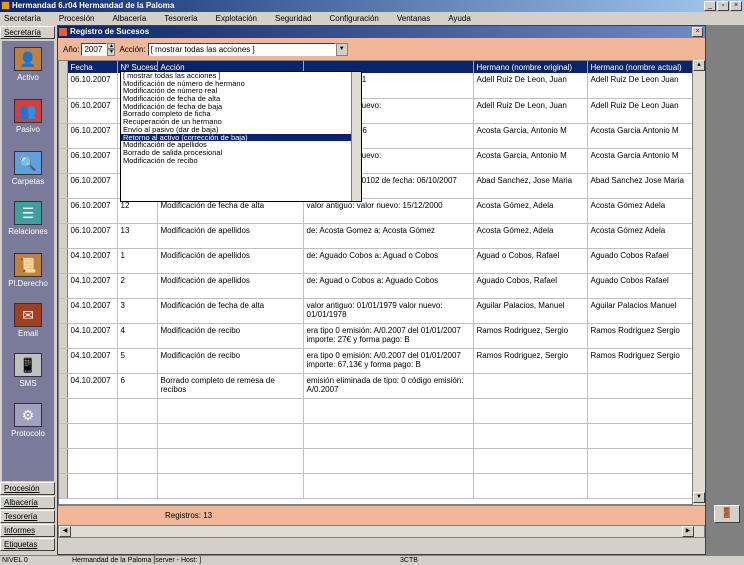 The width and height of the screenshot is (744, 565). Describe the element at coordinates (736, 6) in the screenshot. I see `close-button: ×` at that location.